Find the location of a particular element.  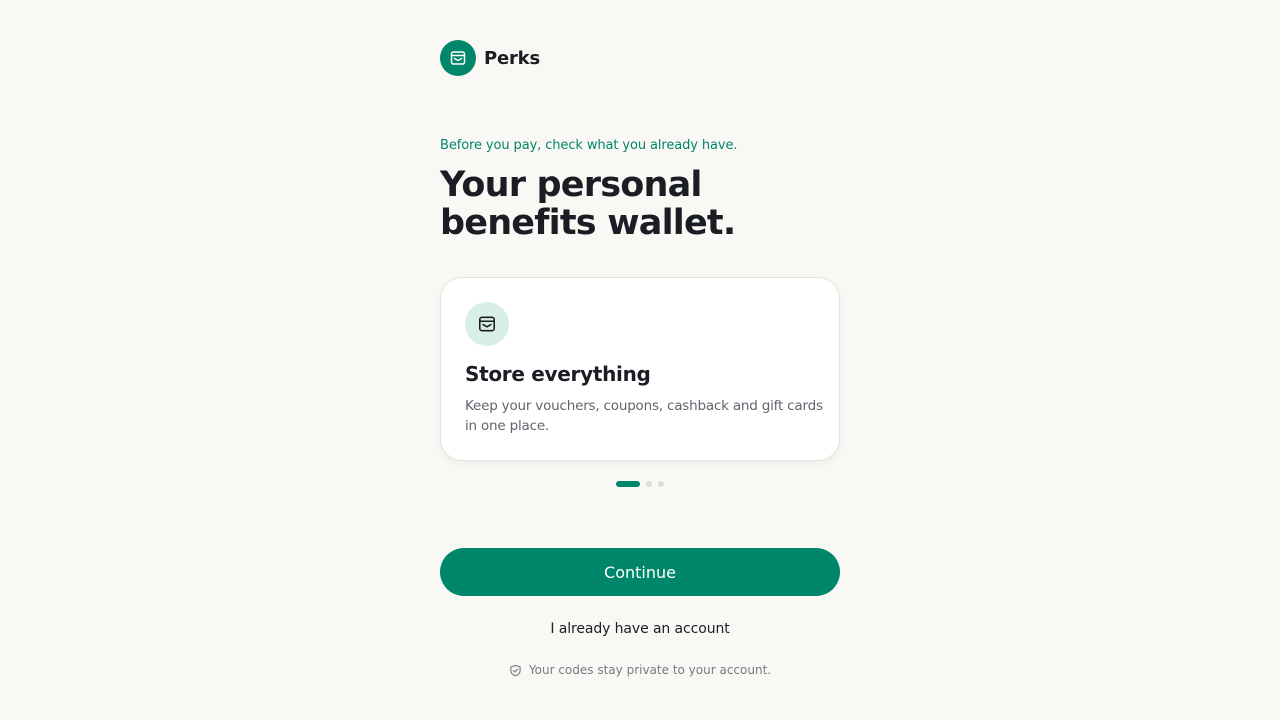

brand-header: Perks is located at coordinates (490, 58).